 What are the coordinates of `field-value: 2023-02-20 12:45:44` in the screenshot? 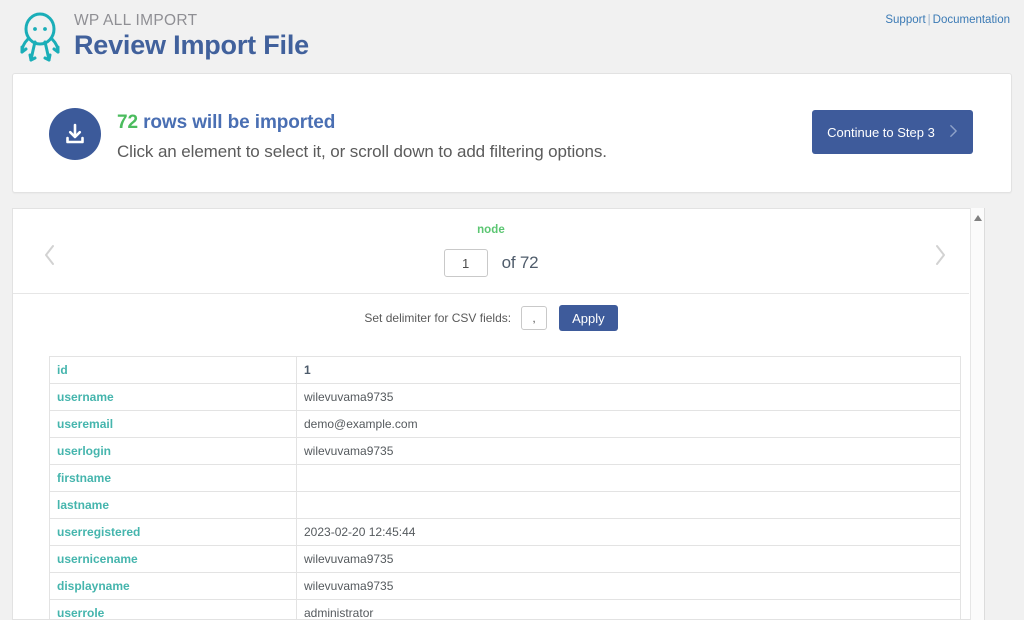 It's located at (628, 532).